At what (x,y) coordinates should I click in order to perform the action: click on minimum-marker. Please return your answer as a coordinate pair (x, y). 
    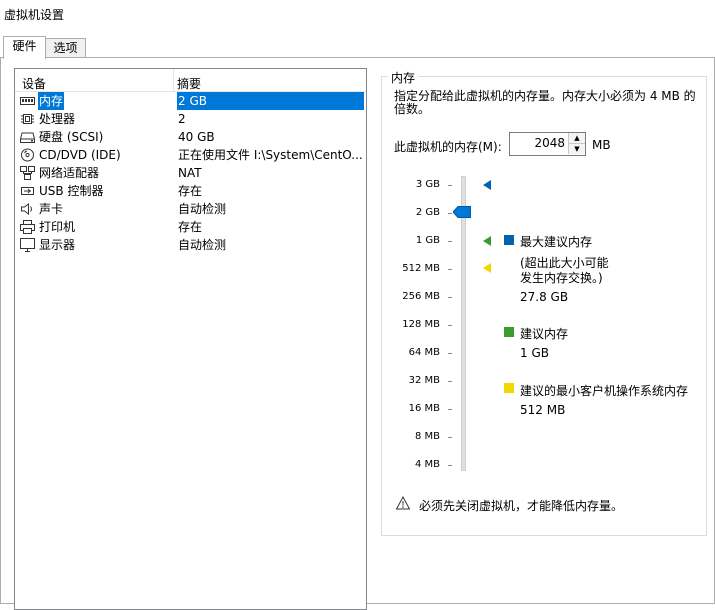
    Looking at the image, I should click on (487, 268).